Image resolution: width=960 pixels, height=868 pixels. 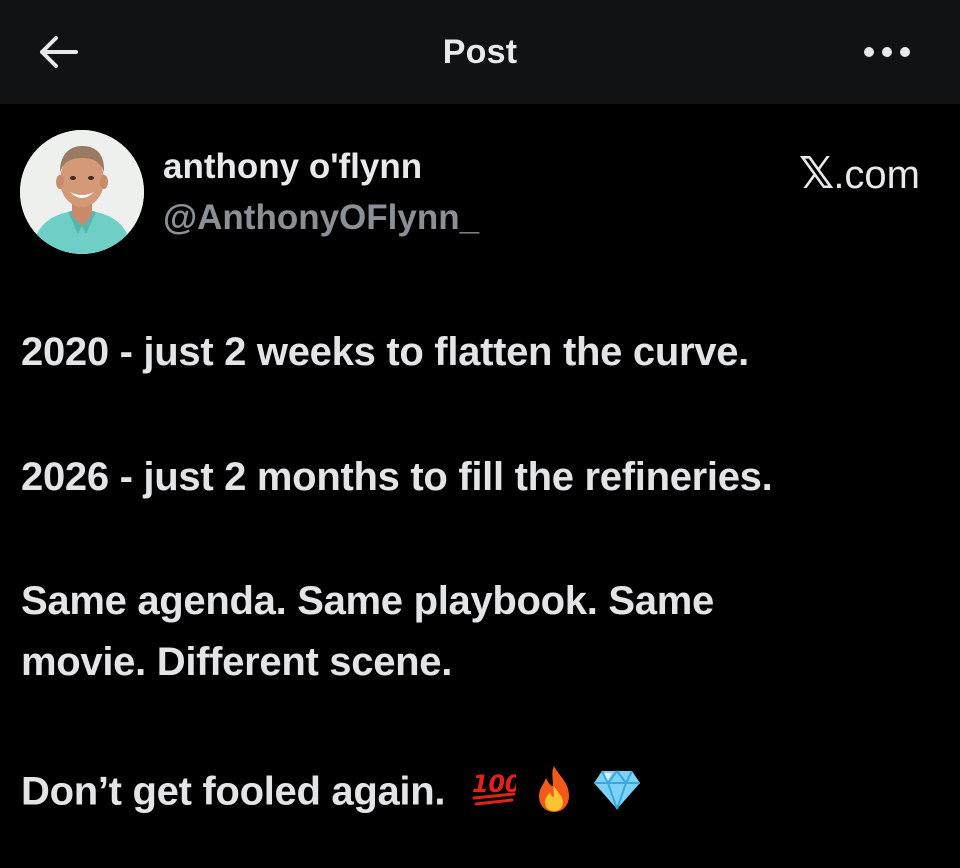 What do you see at coordinates (496, 794) in the screenshot?
I see `hundred-points-icon: 100` at bounding box center [496, 794].